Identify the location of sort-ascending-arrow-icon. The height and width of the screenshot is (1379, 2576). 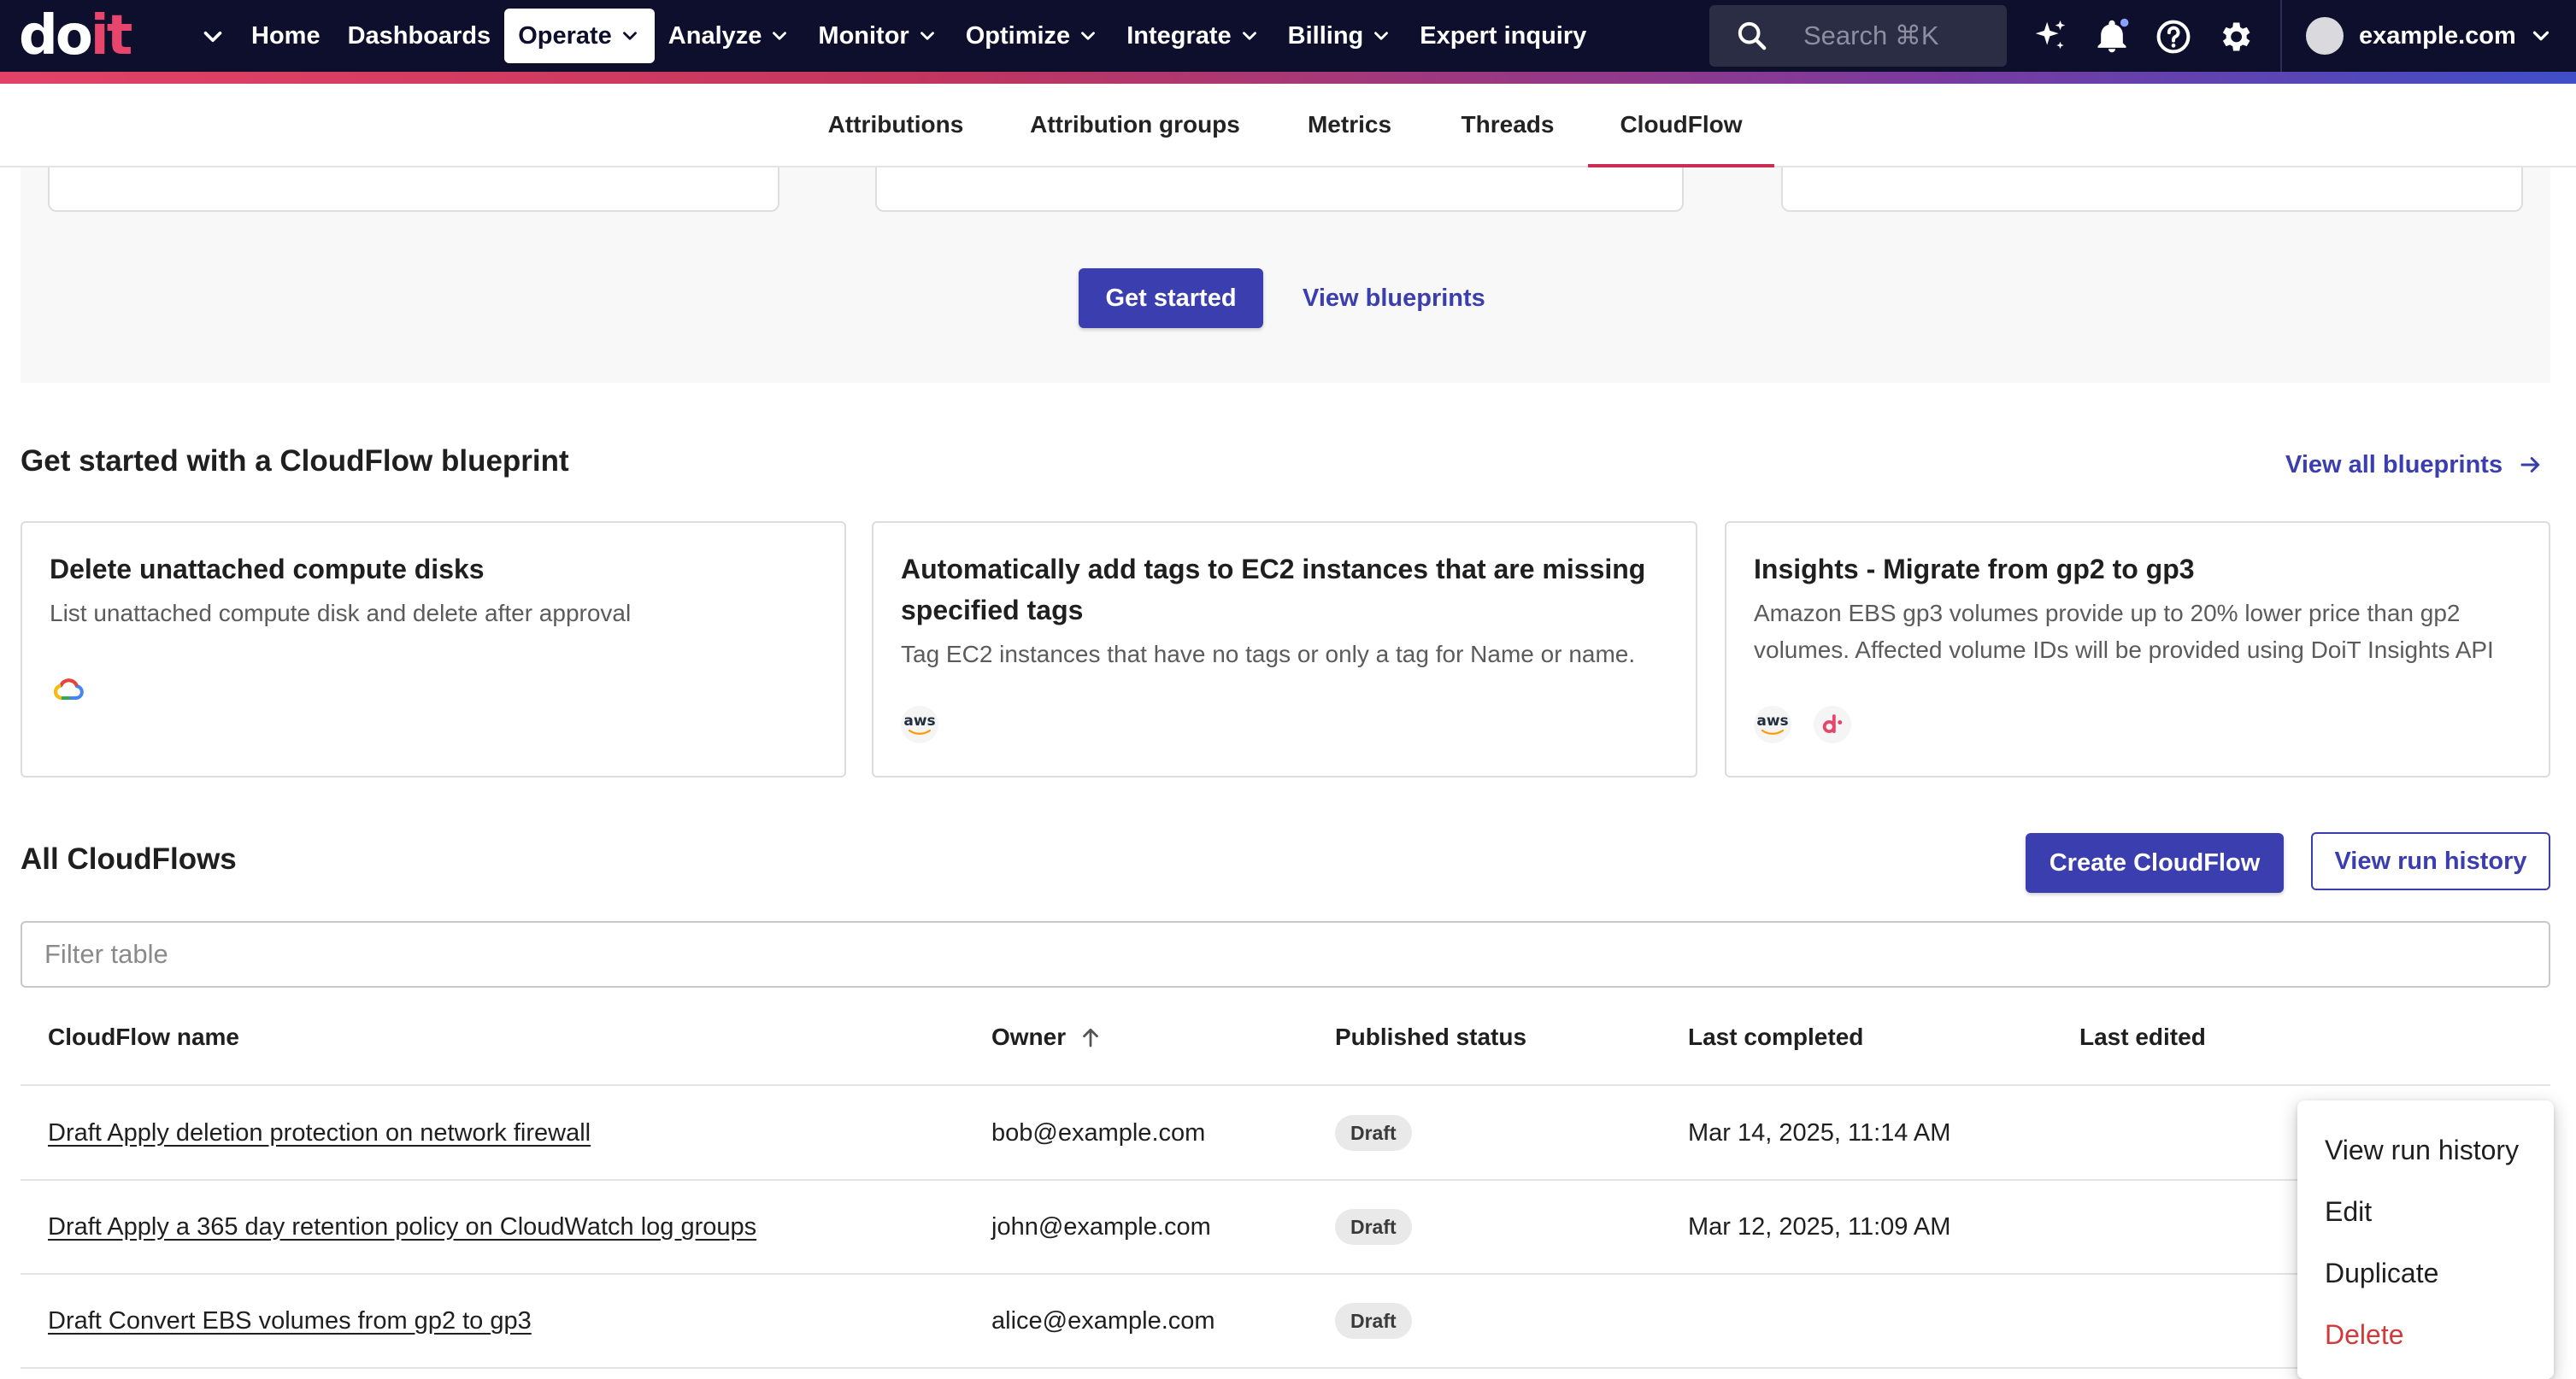
(1091, 1037).